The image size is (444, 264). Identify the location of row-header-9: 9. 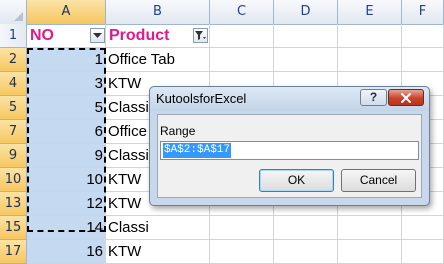
(13, 156).